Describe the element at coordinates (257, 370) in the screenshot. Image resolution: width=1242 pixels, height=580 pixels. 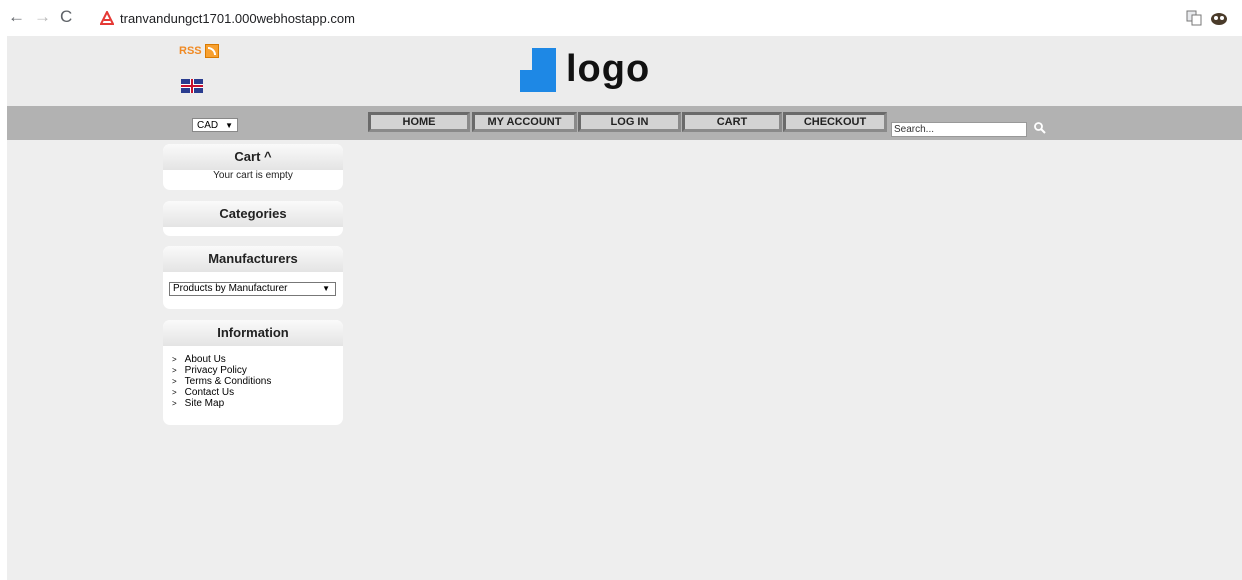
I see `info-link-privacy-policy: Privacy Policy` at that location.